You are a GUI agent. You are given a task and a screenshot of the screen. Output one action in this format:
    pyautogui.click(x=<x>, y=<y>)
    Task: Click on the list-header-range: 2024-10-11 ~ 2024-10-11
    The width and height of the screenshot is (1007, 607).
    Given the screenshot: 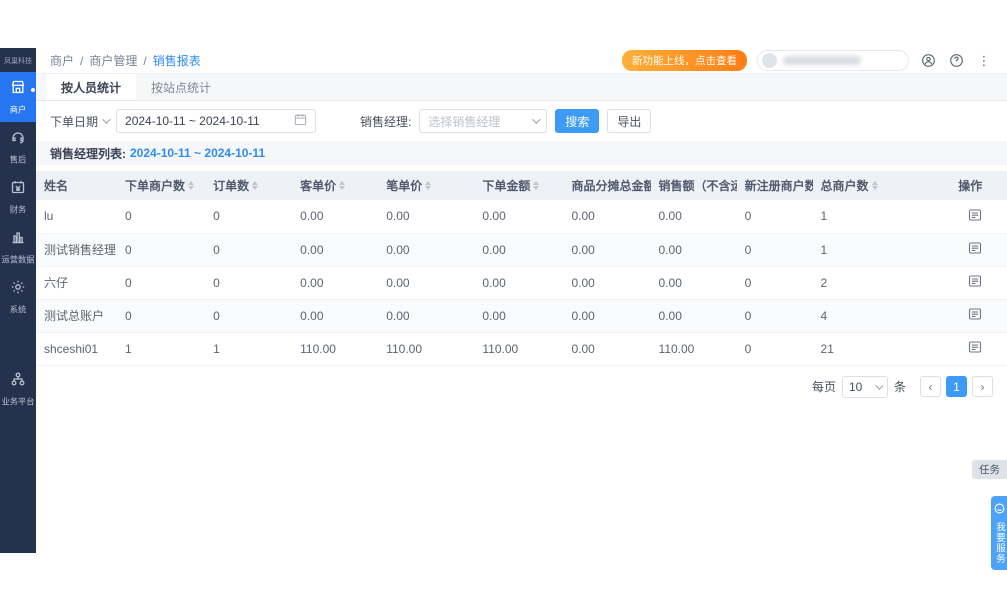 What is the action you would take?
    pyautogui.click(x=198, y=153)
    